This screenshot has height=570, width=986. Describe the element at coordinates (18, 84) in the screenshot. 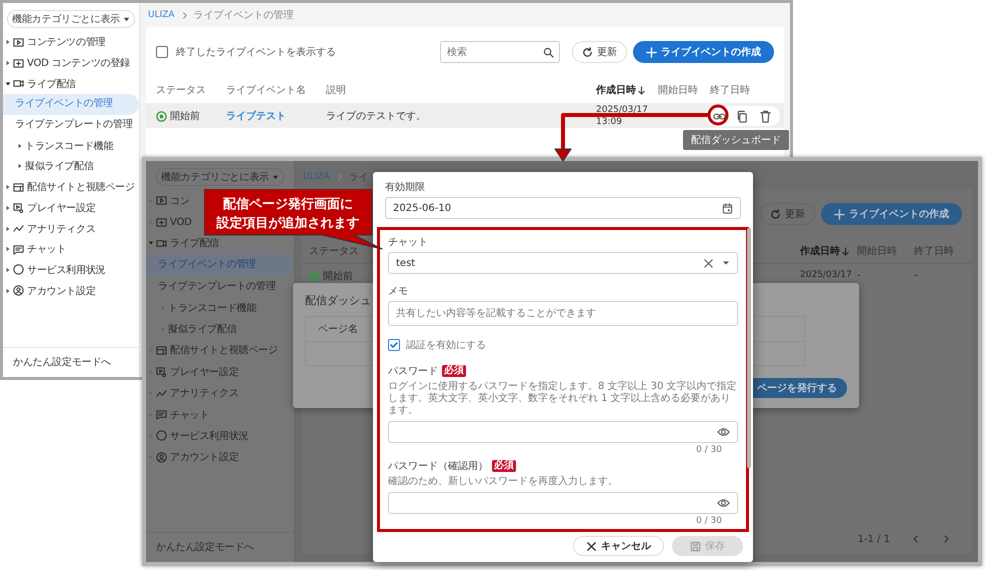

I see `video-camera-icon` at that location.